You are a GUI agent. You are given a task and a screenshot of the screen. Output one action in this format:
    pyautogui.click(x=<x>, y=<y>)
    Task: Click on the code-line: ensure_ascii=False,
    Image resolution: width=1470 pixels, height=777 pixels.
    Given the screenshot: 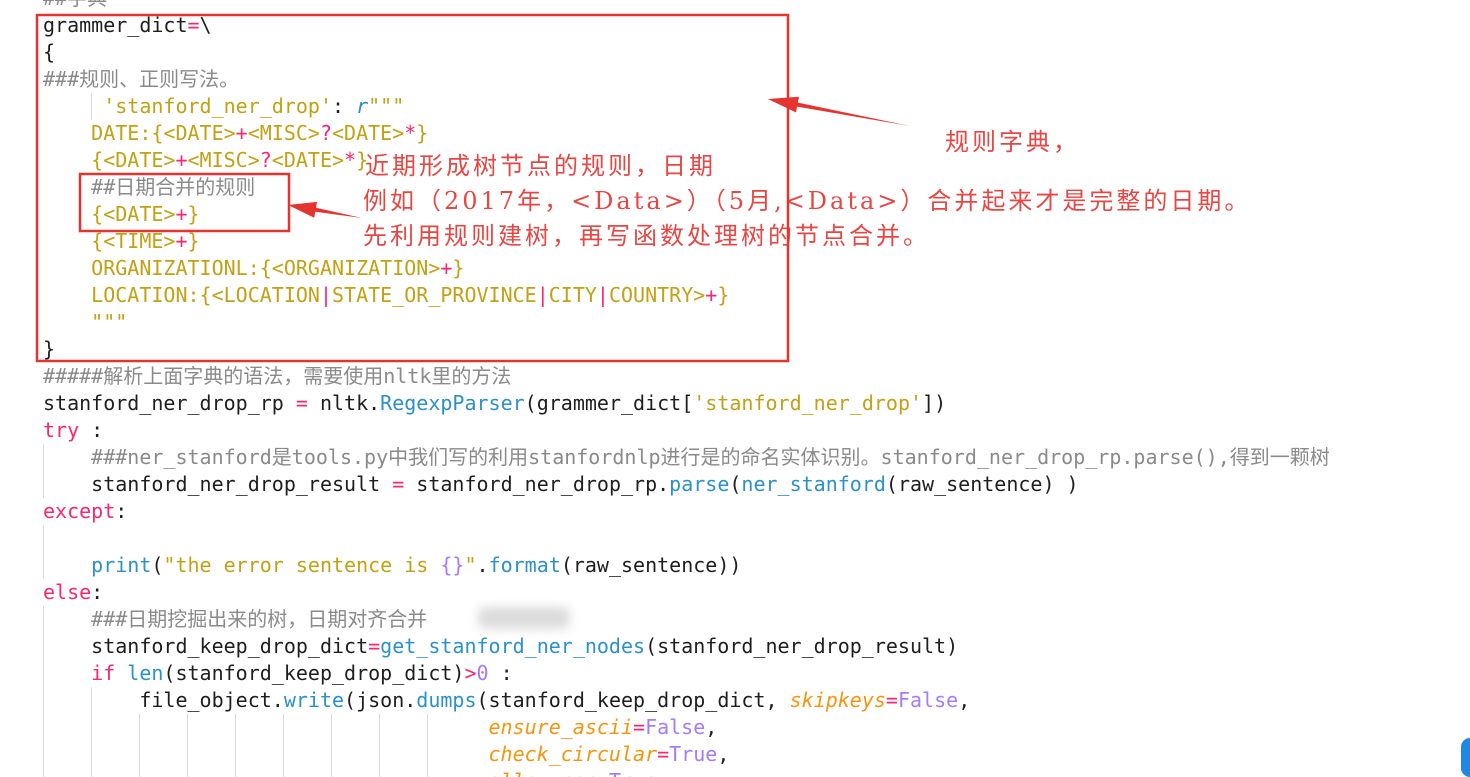 What is the action you would take?
    pyautogui.click(x=735, y=727)
    